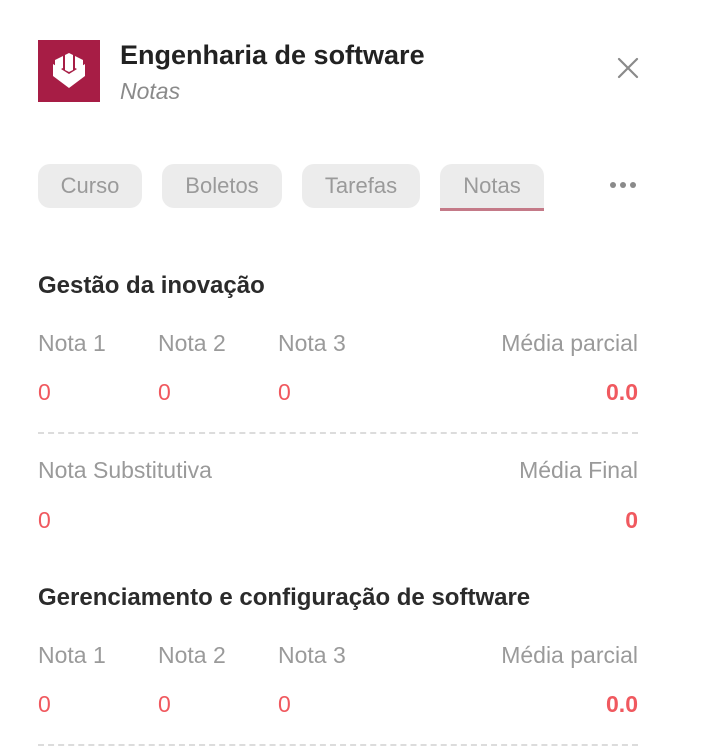  What do you see at coordinates (125, 470) in the screenshot?
I see `grade-label-substitute: Nota Substitutiva` at bounding box center [125, 470].